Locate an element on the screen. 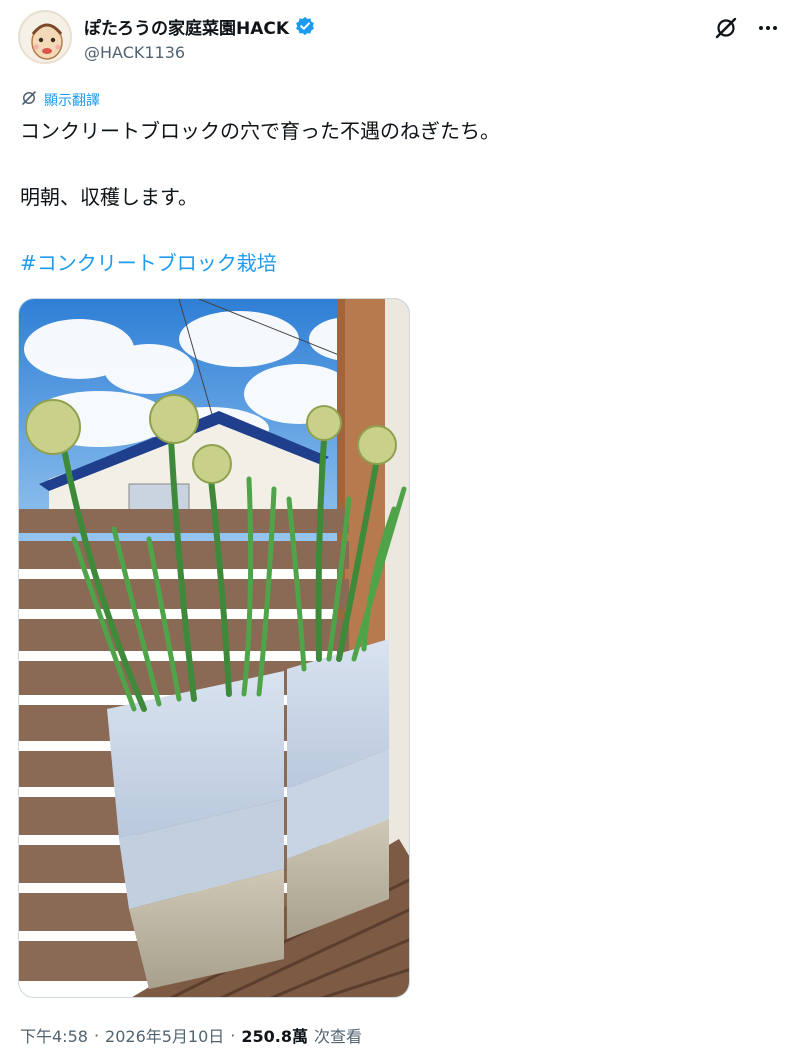 Image resolution: width=800 pixels, height=1061 pixels. avatar is located at coordinates (45, 37).